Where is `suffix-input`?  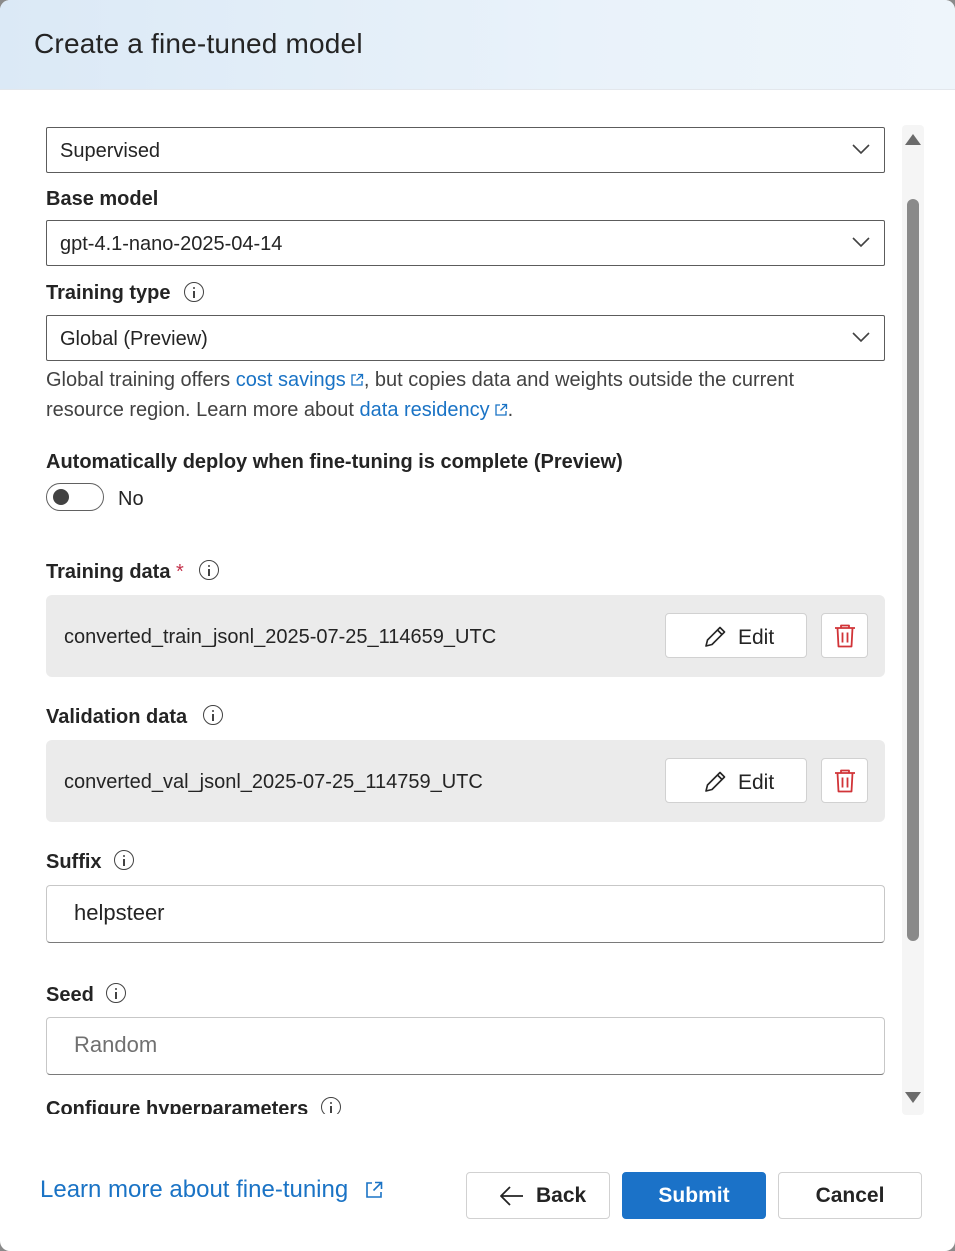
suffix-input is located at coordinates (464, 913).